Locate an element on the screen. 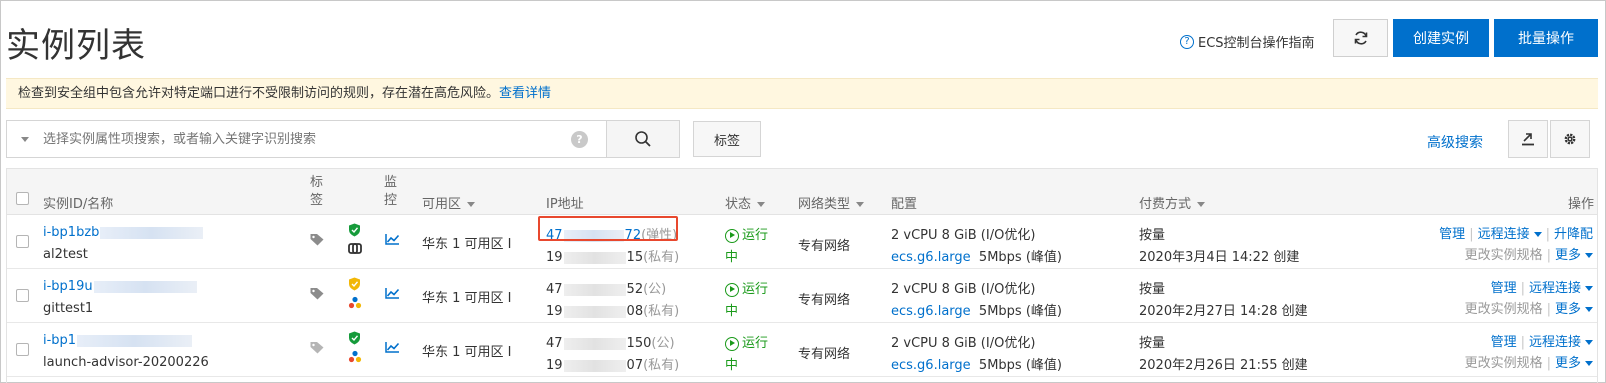 Image resolution: width=1606 pixels, height=383 pixels. instance-id-link: i-bp1 is located at coordinates (118, 340).